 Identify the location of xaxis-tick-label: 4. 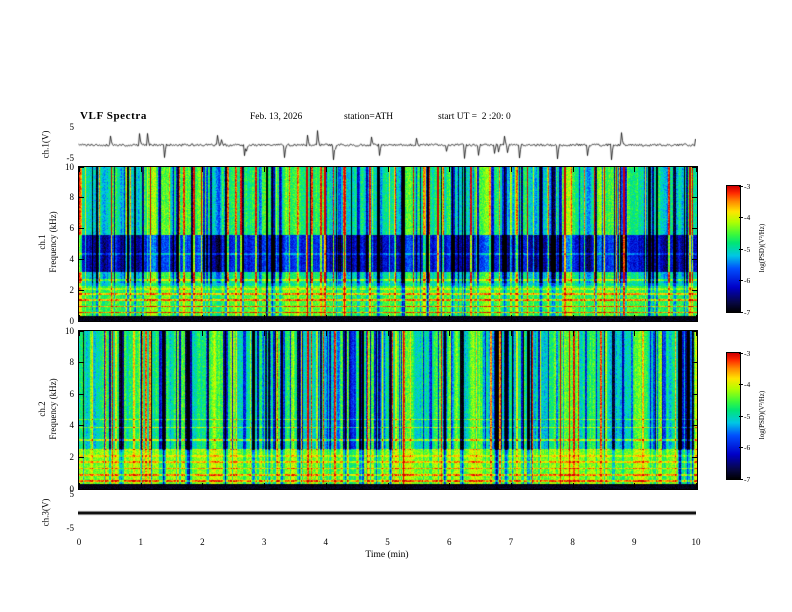
(326, 542).